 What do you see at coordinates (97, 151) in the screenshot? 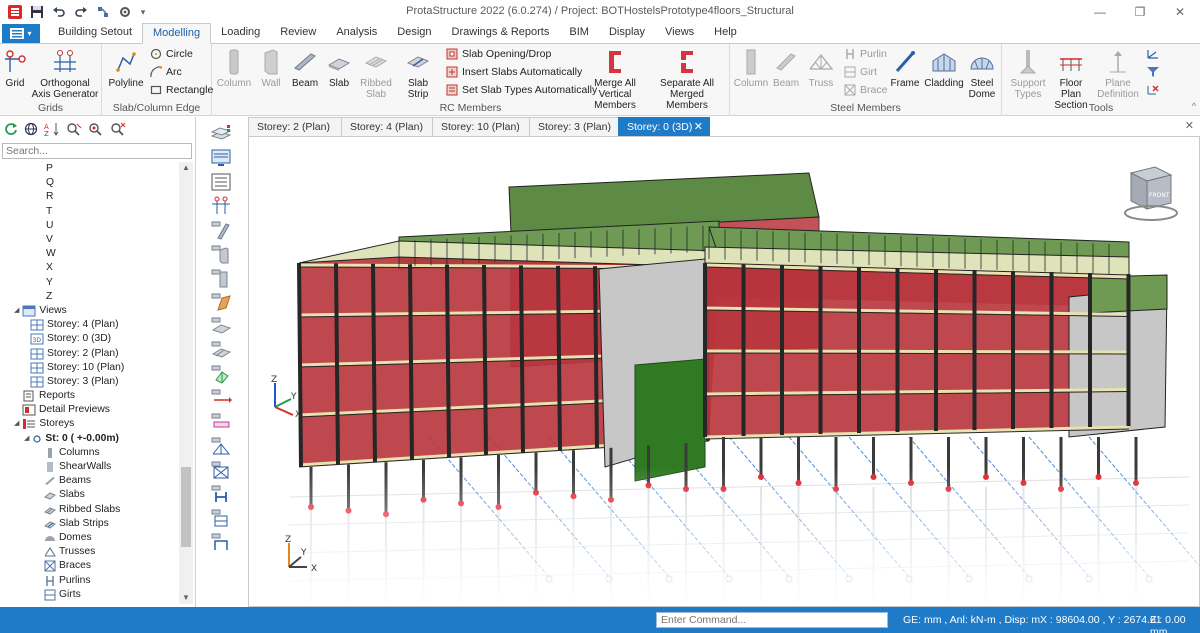
I see `tree-search-input` at bounding box center [97, 151].